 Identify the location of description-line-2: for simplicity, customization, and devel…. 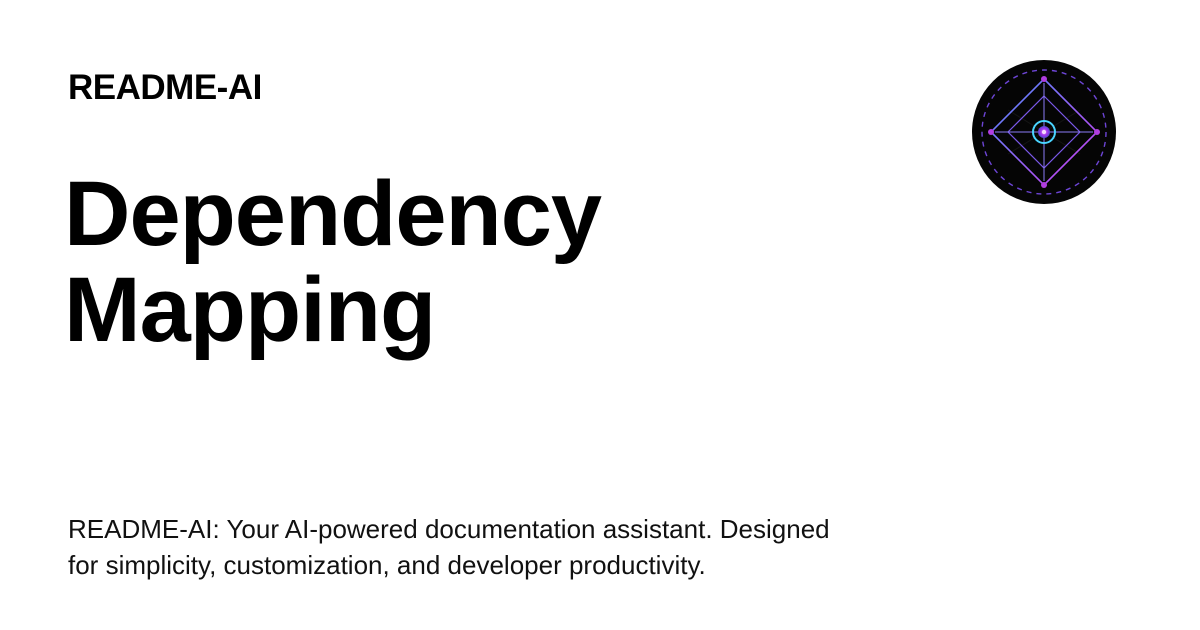
(387, 565).